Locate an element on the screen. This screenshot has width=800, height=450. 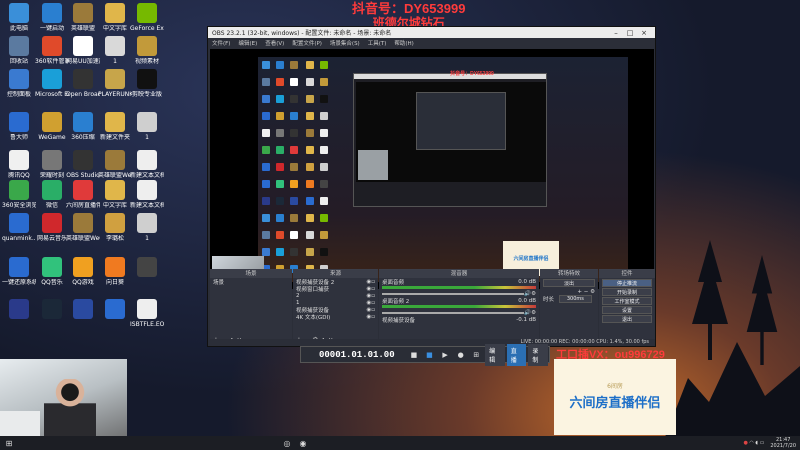
preview-desktop-icon is located at coordinates (310, 184).